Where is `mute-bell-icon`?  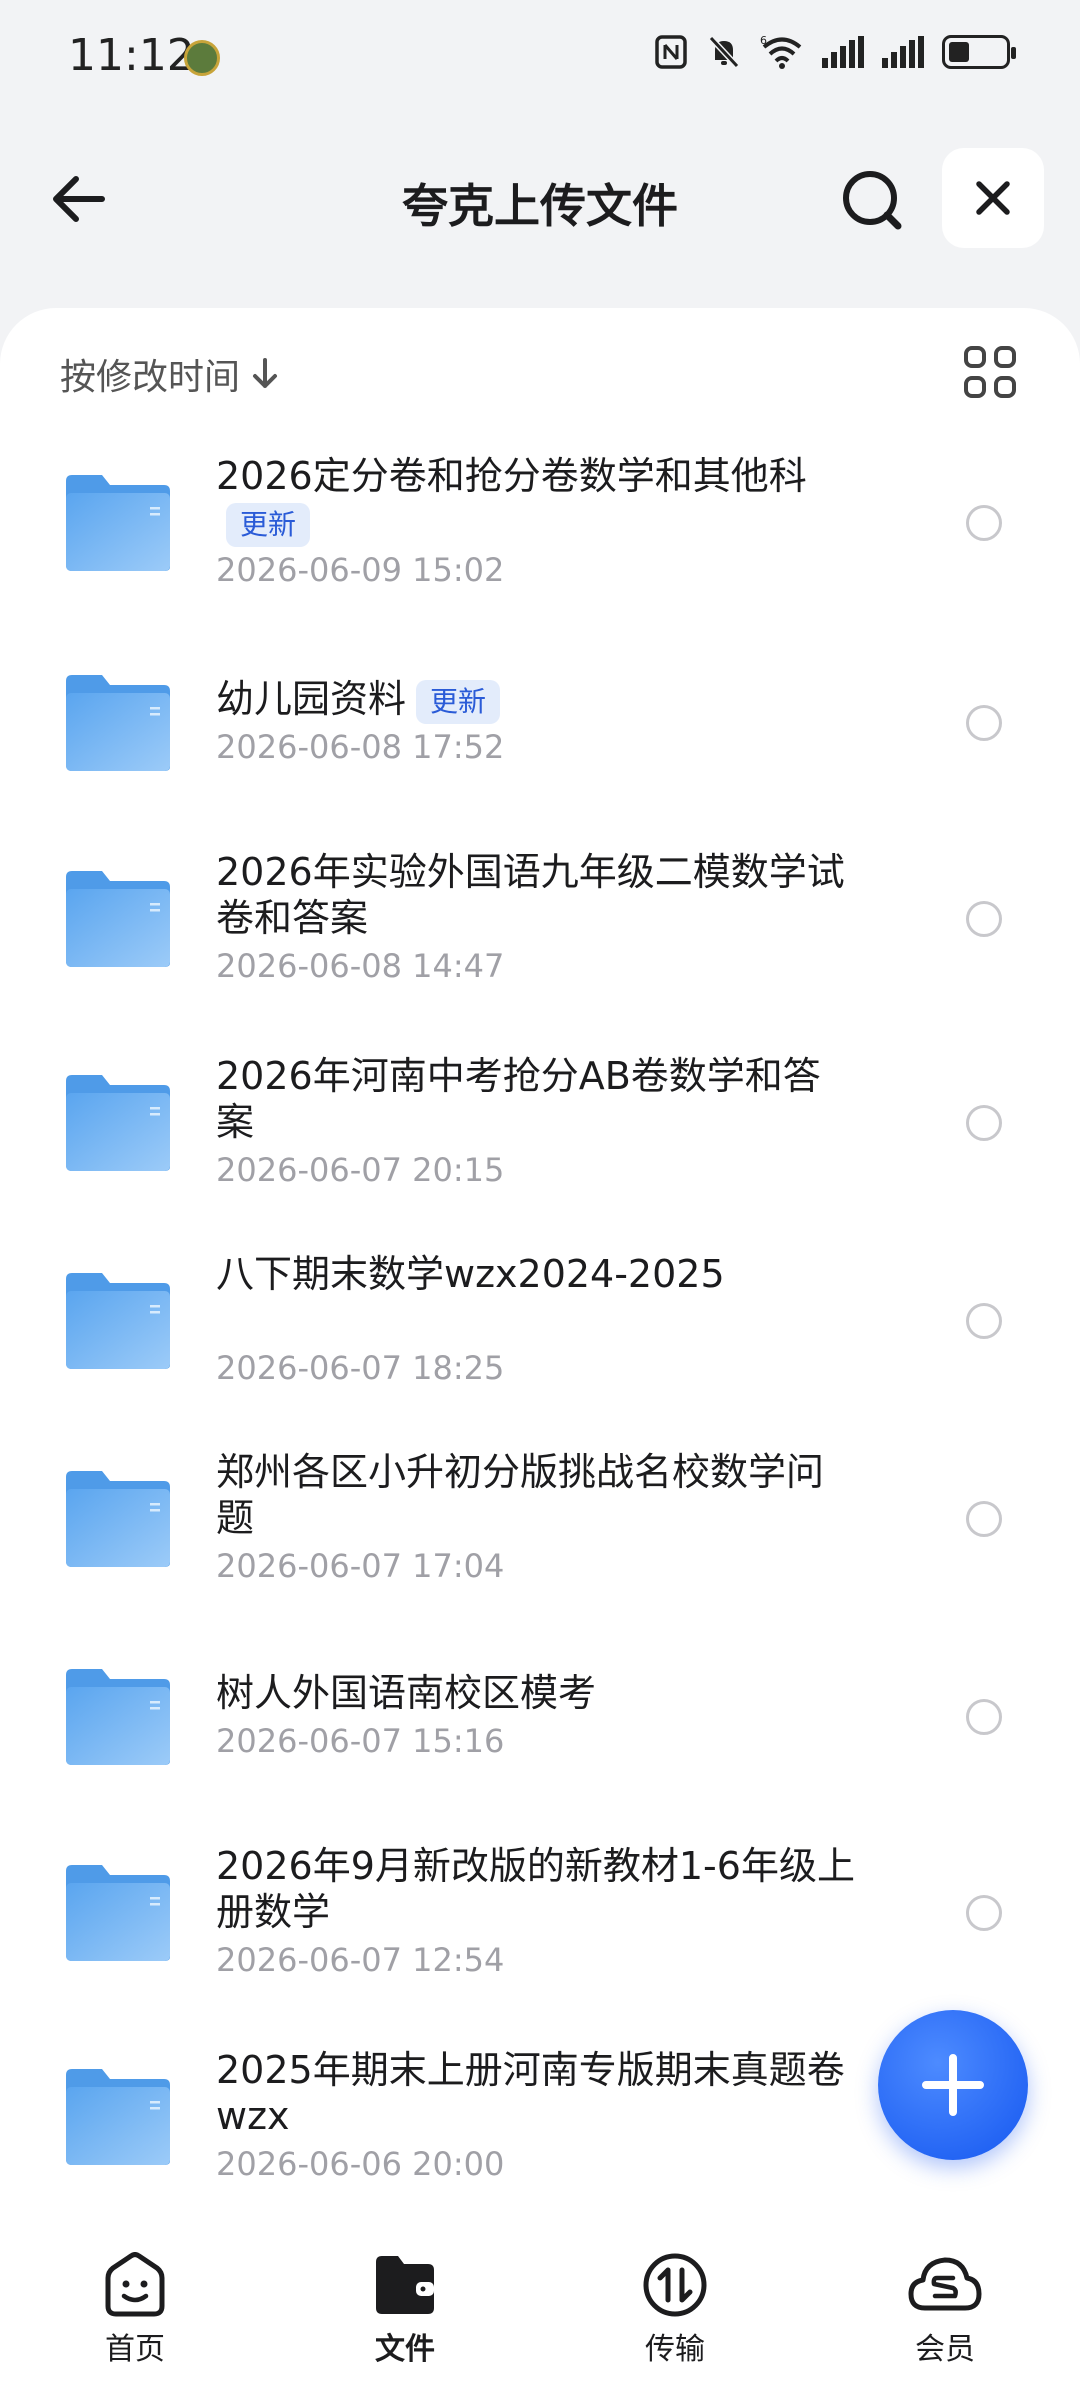
mute-bell-icon is located at coordinates (724, 52).